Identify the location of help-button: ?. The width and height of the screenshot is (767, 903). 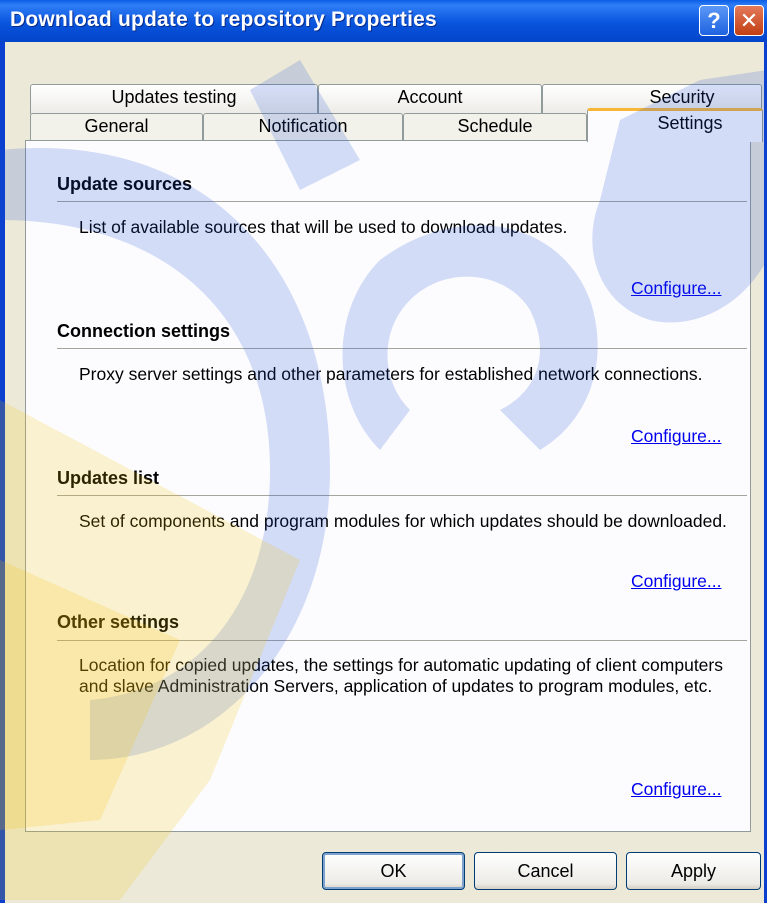
(714, 20).